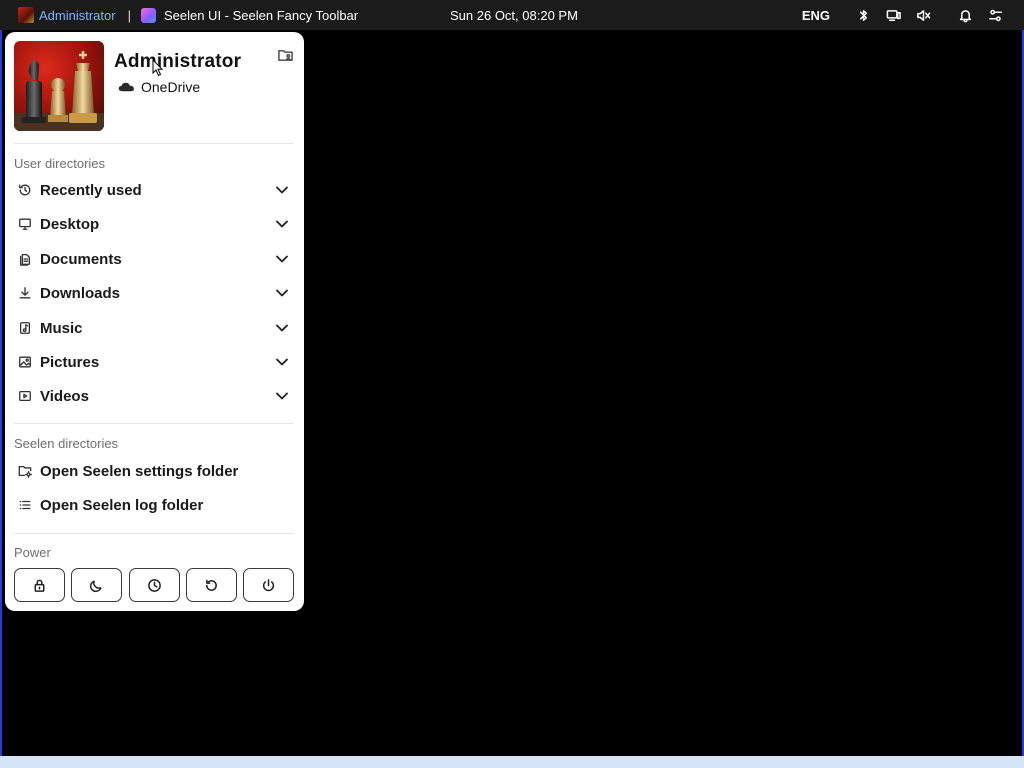  What do you see at coordinates (91, 190) in the screenshot?
I see `dir-label: Recently used` at bounding box center [91, 190].